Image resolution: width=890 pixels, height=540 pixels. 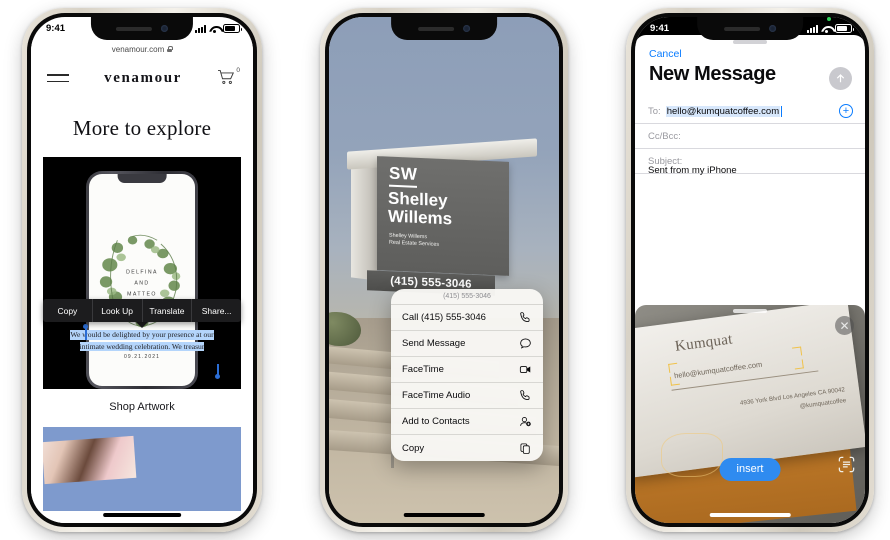 What do you see at coordinates (90, 460) in the screenshot?
I see `photo-thumbnail` at bounding box center [90, 460].